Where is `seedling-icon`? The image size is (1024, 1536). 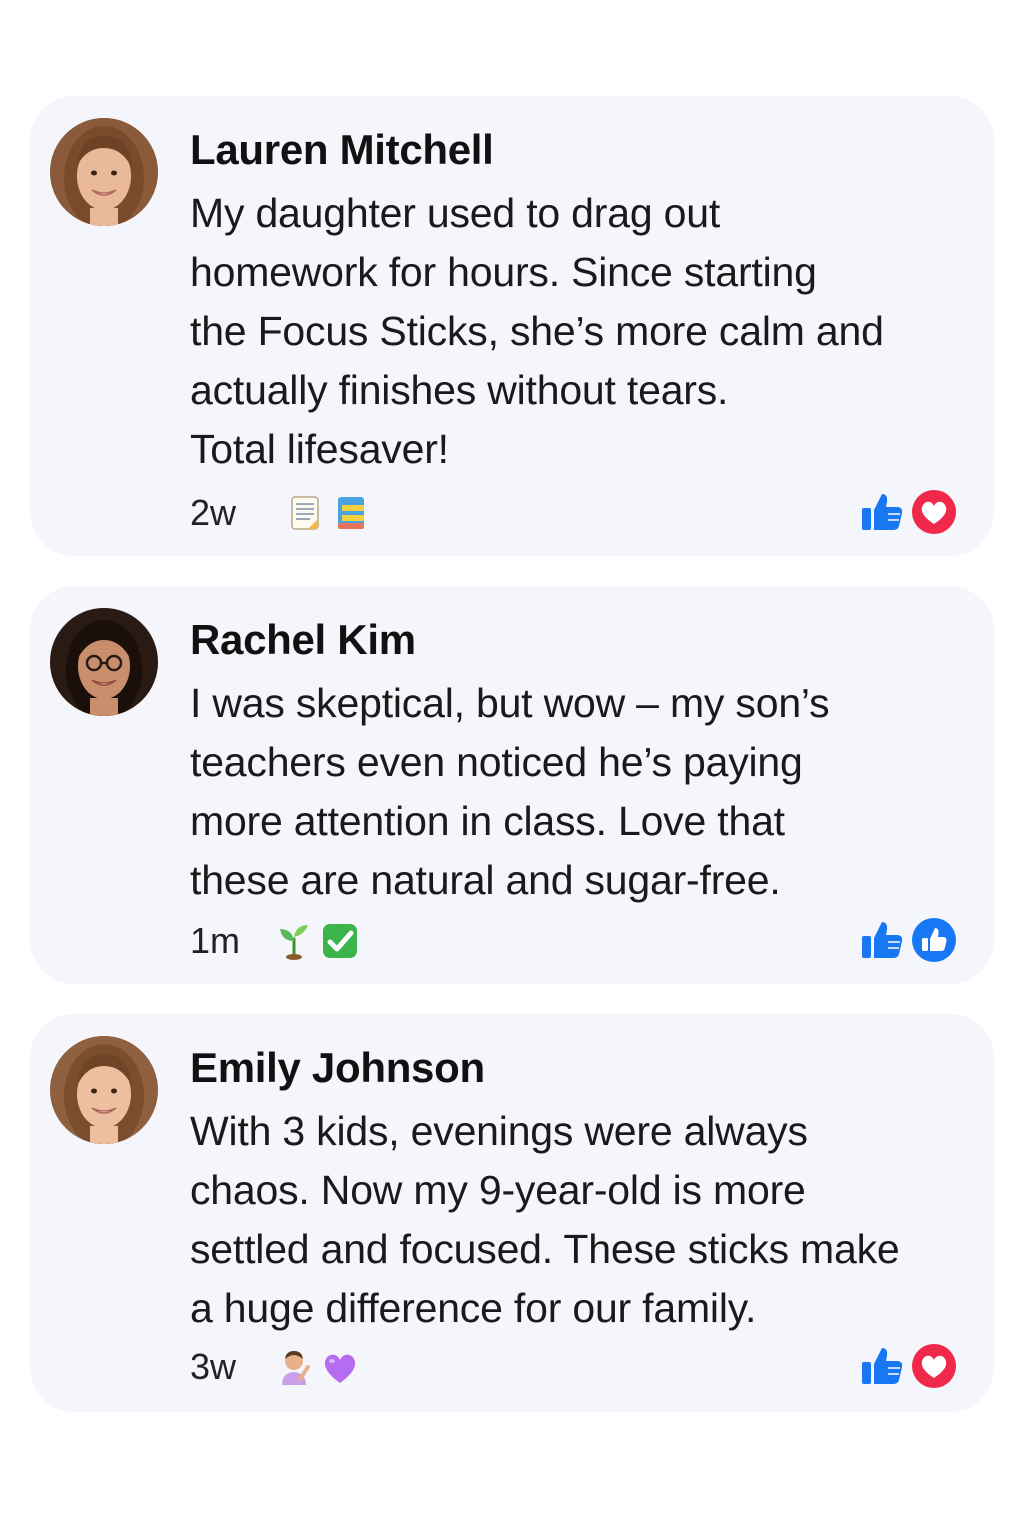 seedling-icon is located at coordinates (294, 942).